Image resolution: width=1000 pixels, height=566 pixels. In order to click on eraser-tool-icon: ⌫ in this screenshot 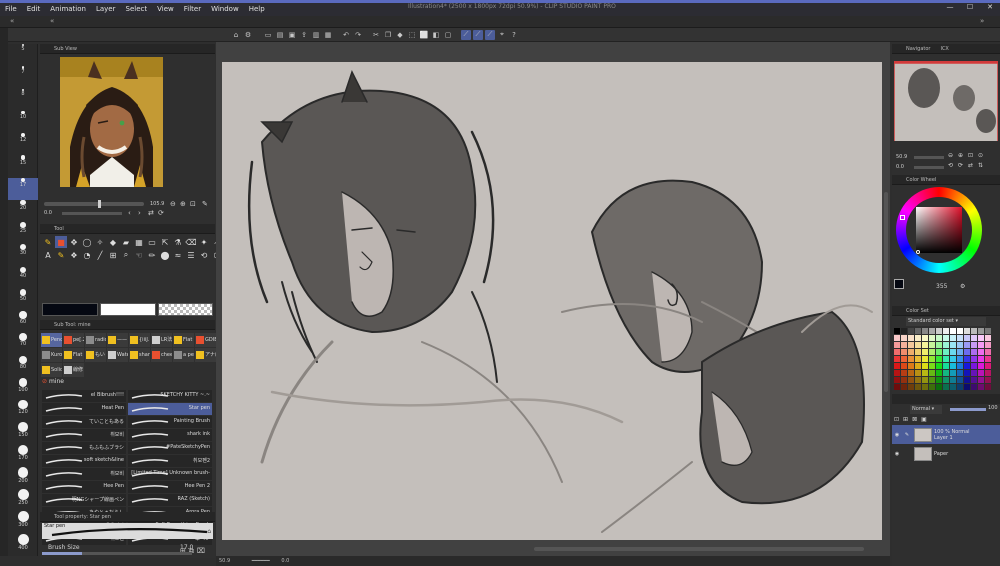, I will do `click(191, 242)`.